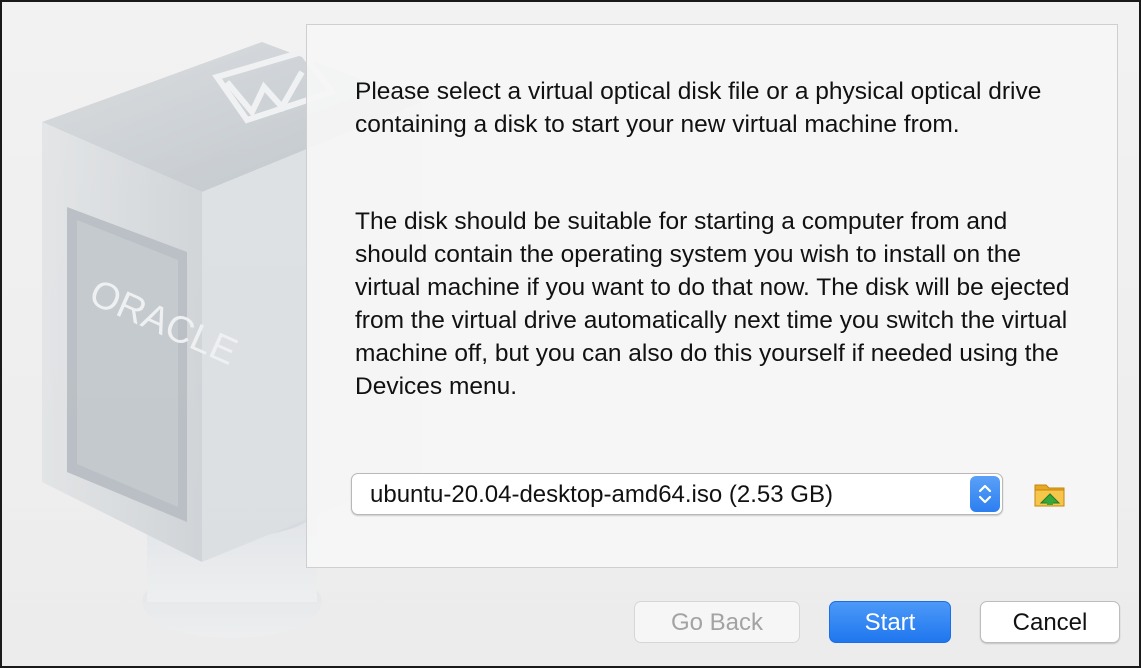 The image size is (1141, 668). Describe the element at coordinates (601, 494) in the screenshot. I see `disk-select-value: ubuntu-20.04-desktop-amd64.iso (2.53 GB)` at that location.